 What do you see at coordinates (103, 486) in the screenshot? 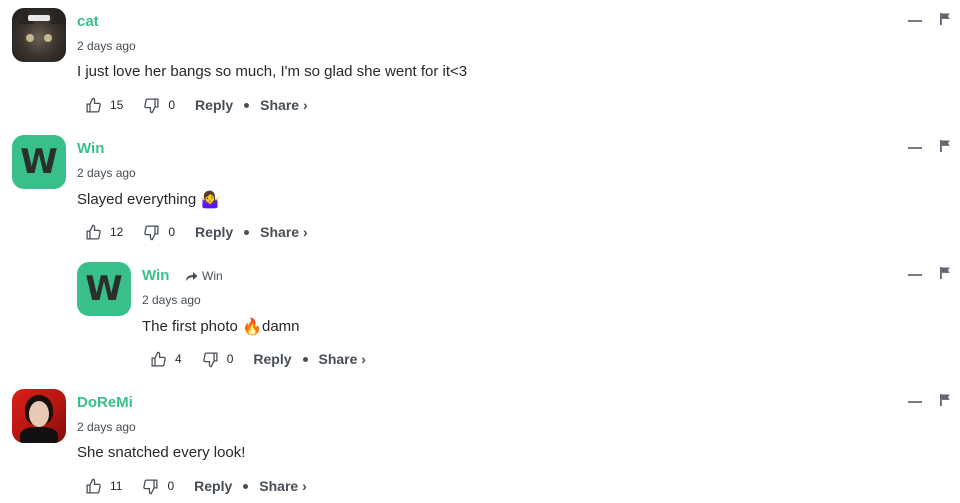
I see `like-button: 11` at bounding box center [103, 486].